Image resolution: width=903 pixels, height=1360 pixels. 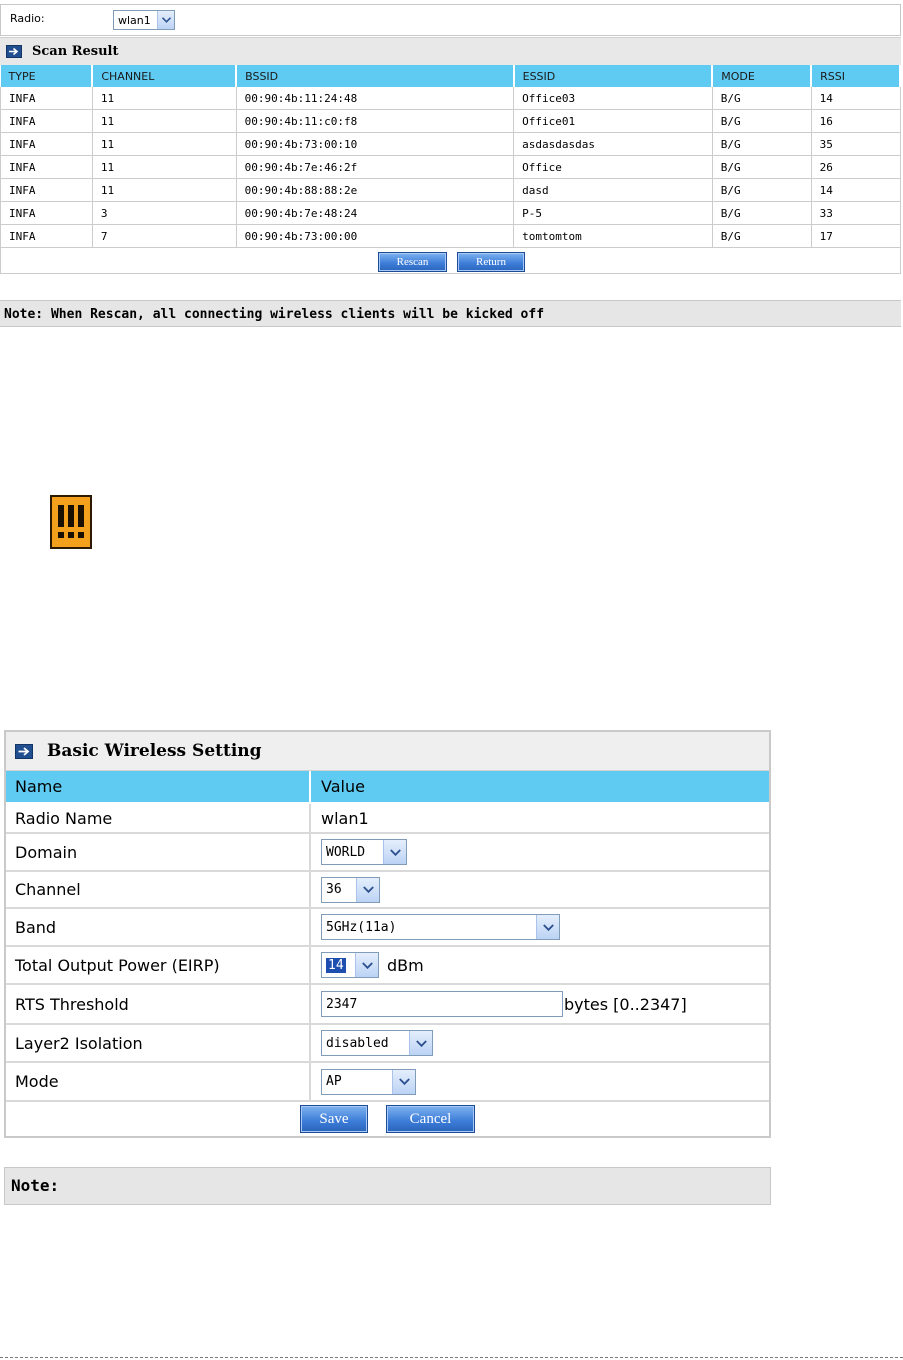 What do you see at coordinates (357, 1043) in the screenshot?
I see `layer2-isolation-select-value: disabled` at bounding box center [357, 1043].